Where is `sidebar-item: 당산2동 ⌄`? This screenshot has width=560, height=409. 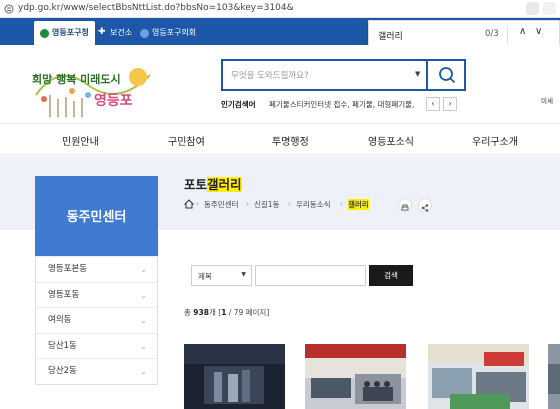 sidebar-item: 당산2동 ⌄ is located at coordinates (96, 371).